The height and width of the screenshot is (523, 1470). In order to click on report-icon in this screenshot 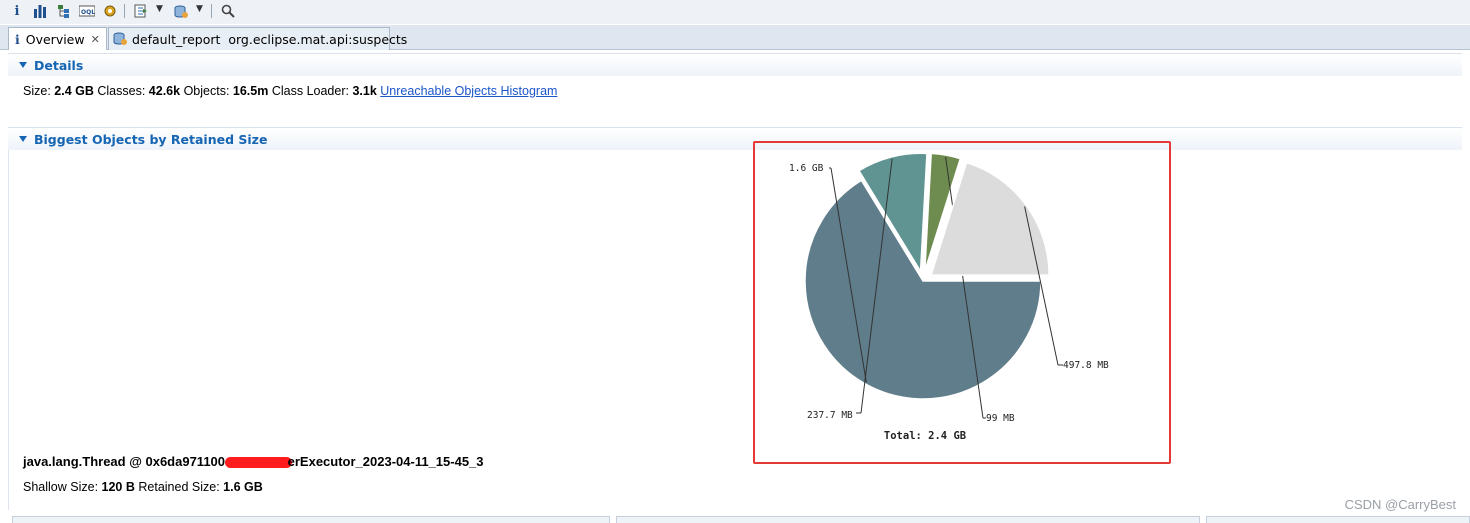, I will do `click(120, 39)`.